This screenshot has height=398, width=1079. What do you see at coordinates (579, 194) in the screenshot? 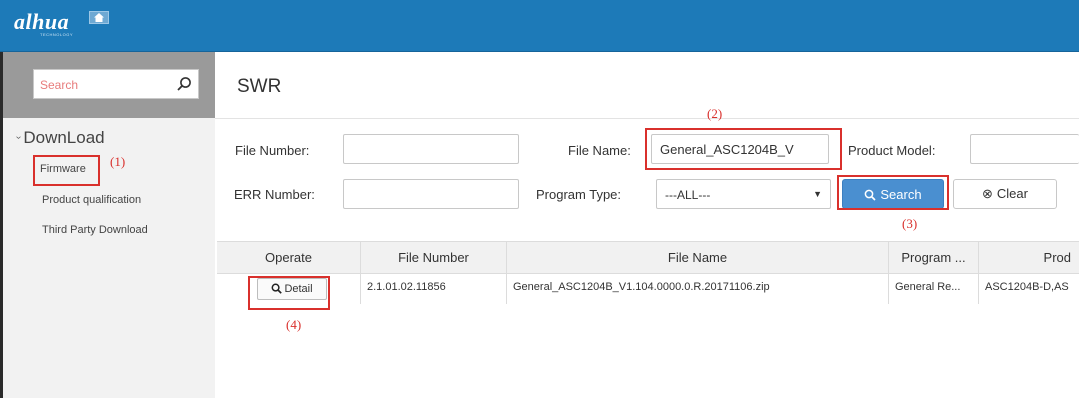
I see `program-type-label: Program Type:` at bounding box center [579, 194].